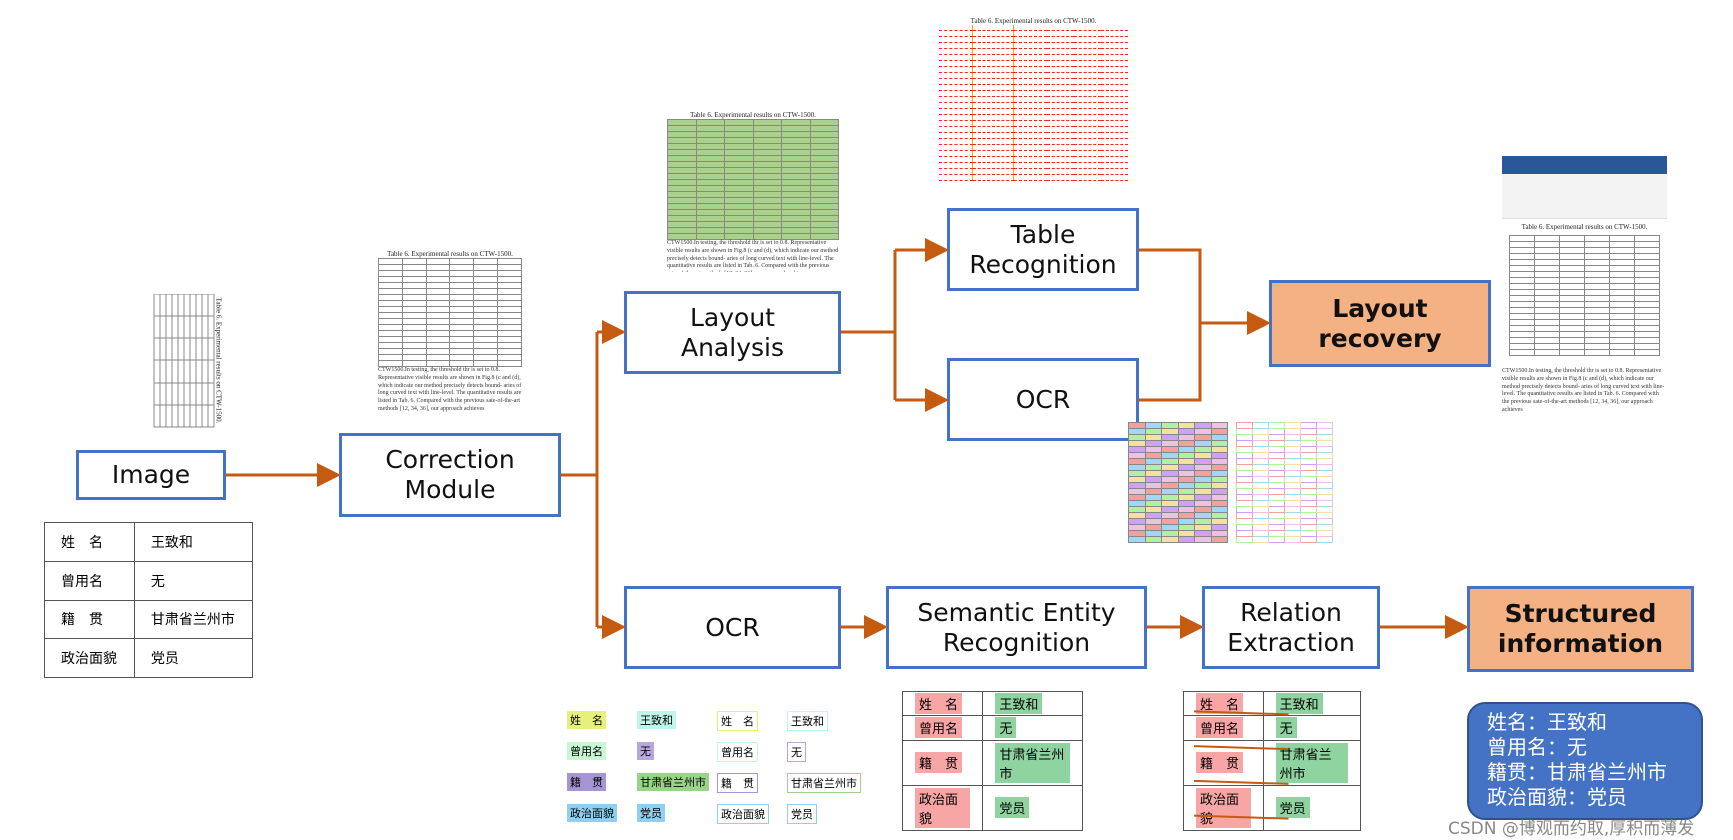  What do you see at coordinates (1202, 325) in the screenshot?
I see `arrow-merge` at bounding box center [1202, 325].